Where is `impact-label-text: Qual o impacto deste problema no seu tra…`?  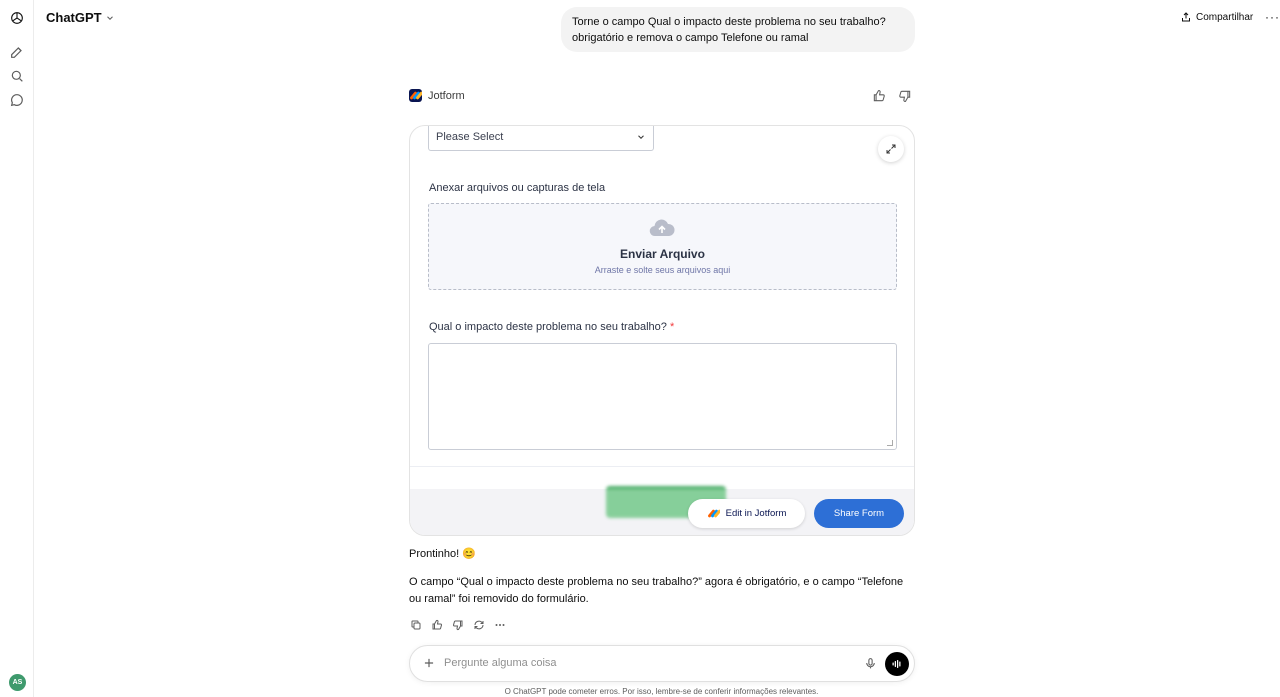
impact-label-text: Qual o impacto deste problema no seu tra… is located at coordinates (548, 327).